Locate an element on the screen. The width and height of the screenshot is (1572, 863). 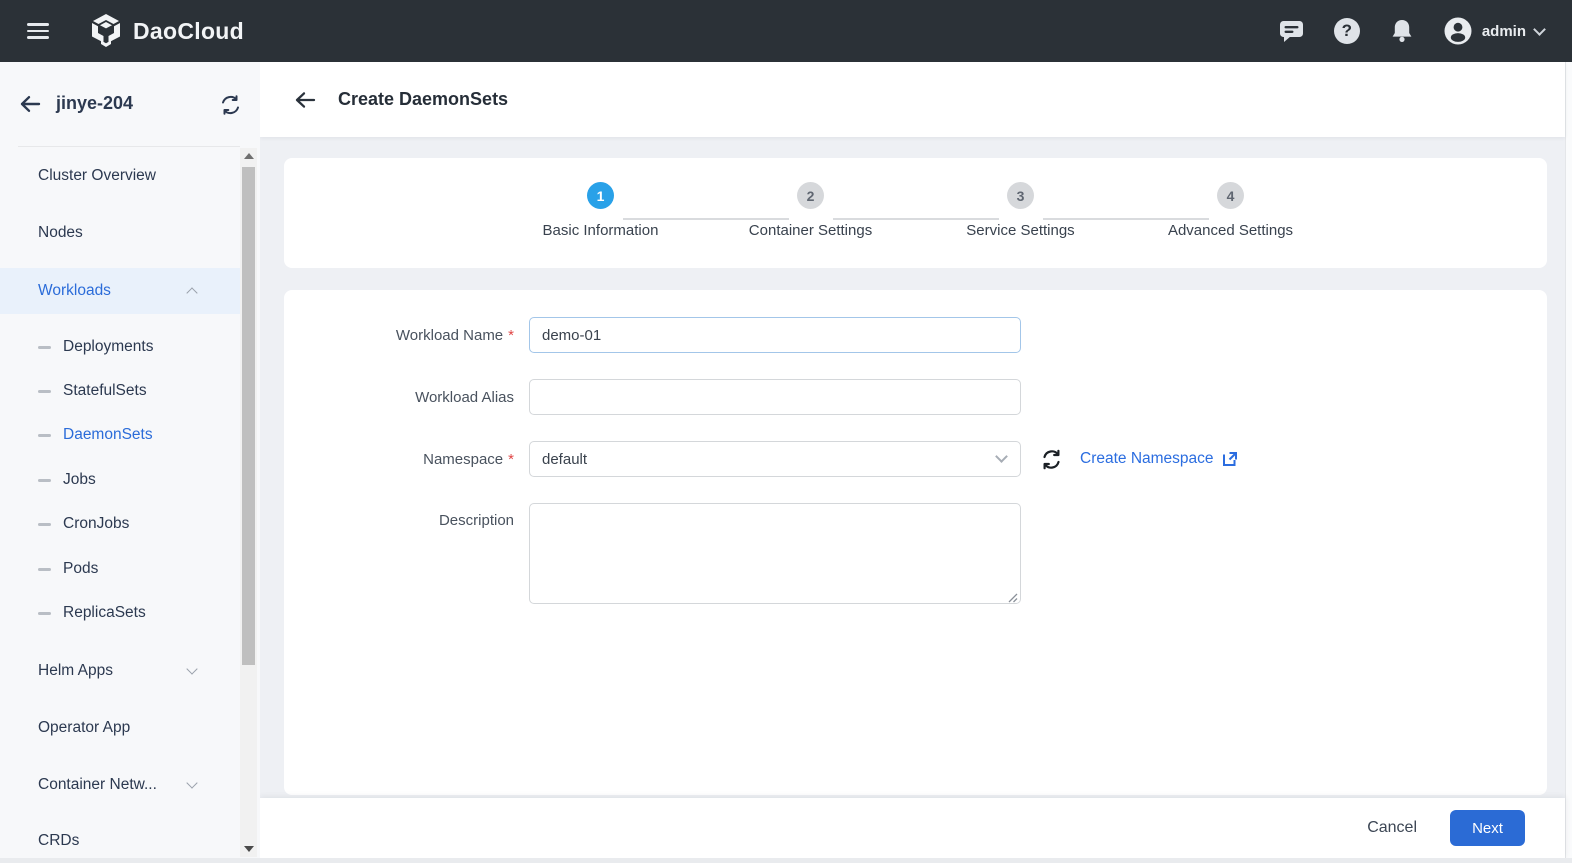
user-avatar-icon is located at coordinates (1458, 31).